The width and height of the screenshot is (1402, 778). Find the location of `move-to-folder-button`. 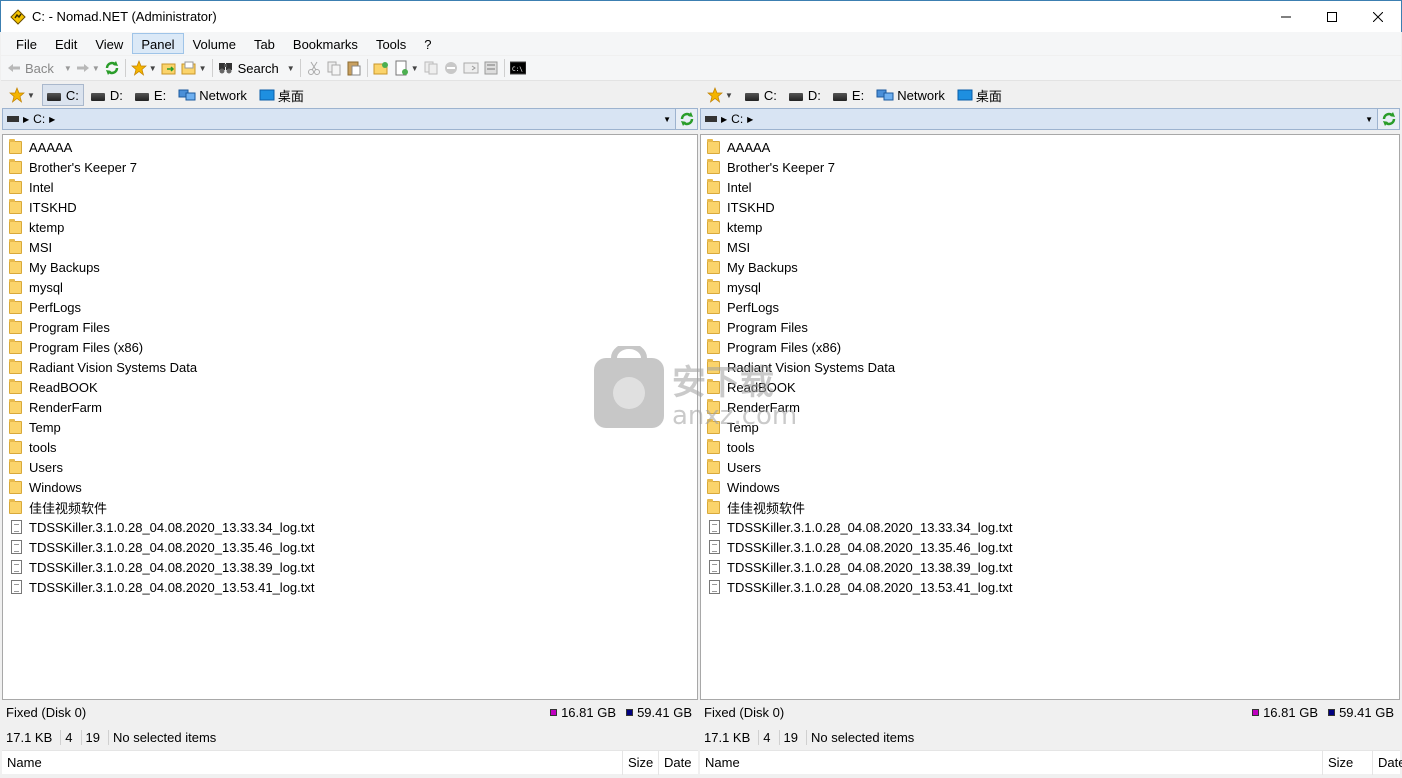

move-to-folder-button is located at coordinates (169, 68).